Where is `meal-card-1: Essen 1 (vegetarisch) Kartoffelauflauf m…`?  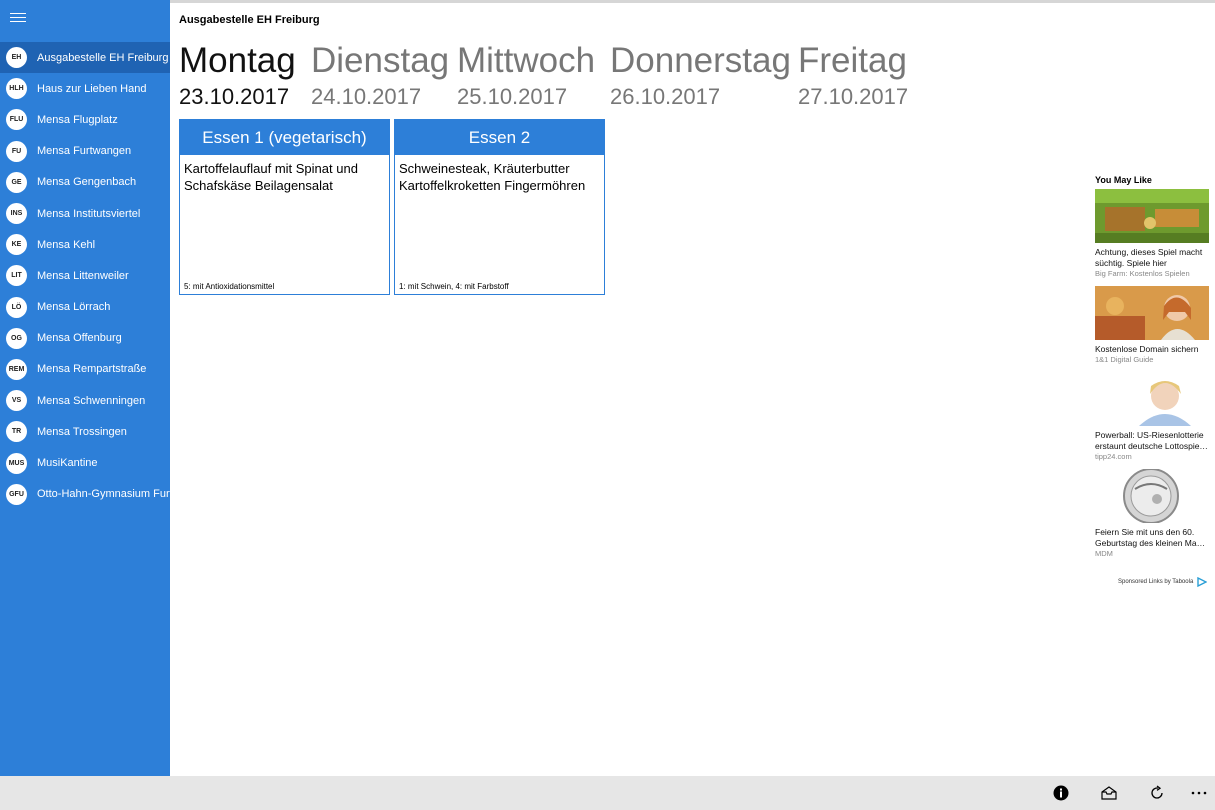 meal-card-1: Essen 1 (vegetarisch) Kartoffelauflauf m… is located at coordinates (284, 207).